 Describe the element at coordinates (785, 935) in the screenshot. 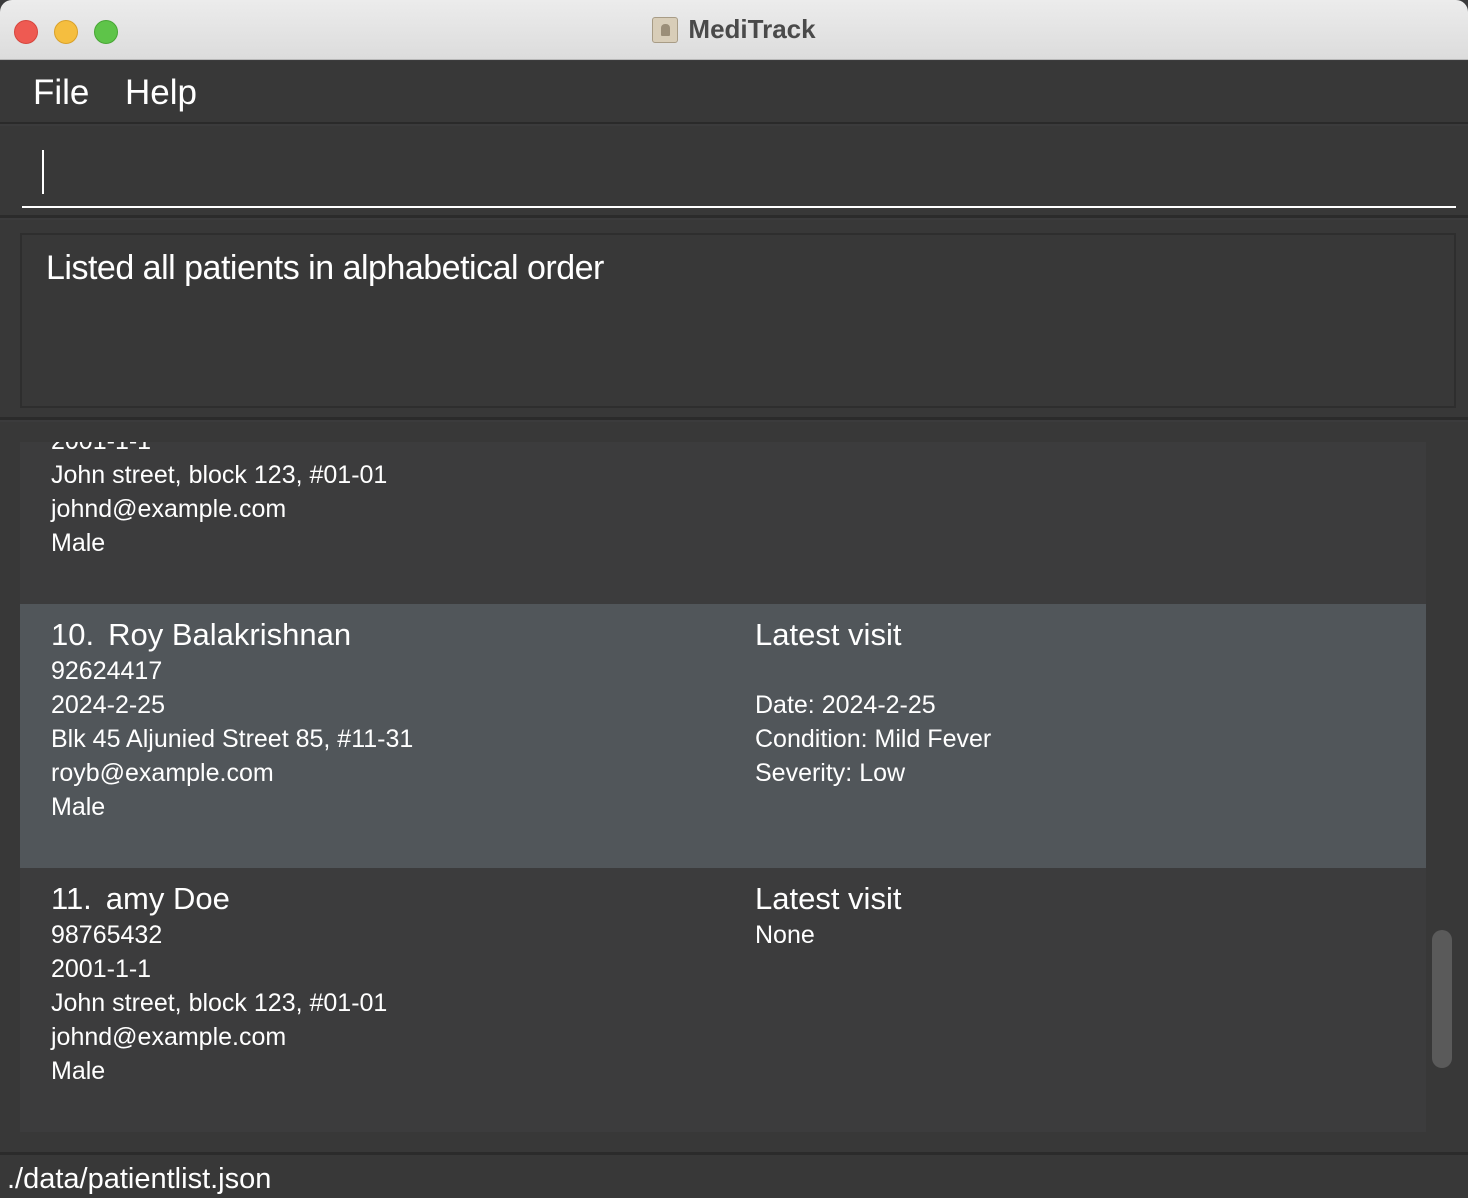

I see `visit-none: None` at that location.